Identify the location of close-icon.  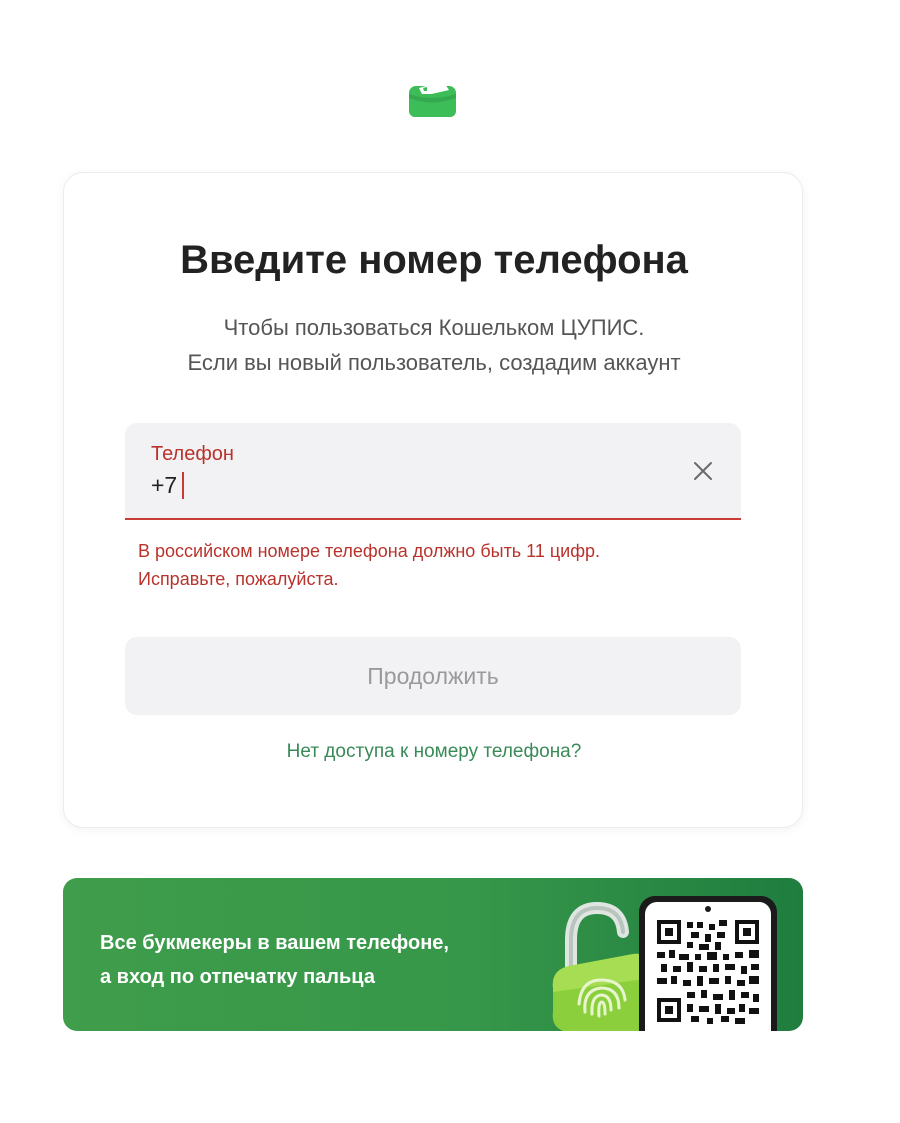
(703, 471).